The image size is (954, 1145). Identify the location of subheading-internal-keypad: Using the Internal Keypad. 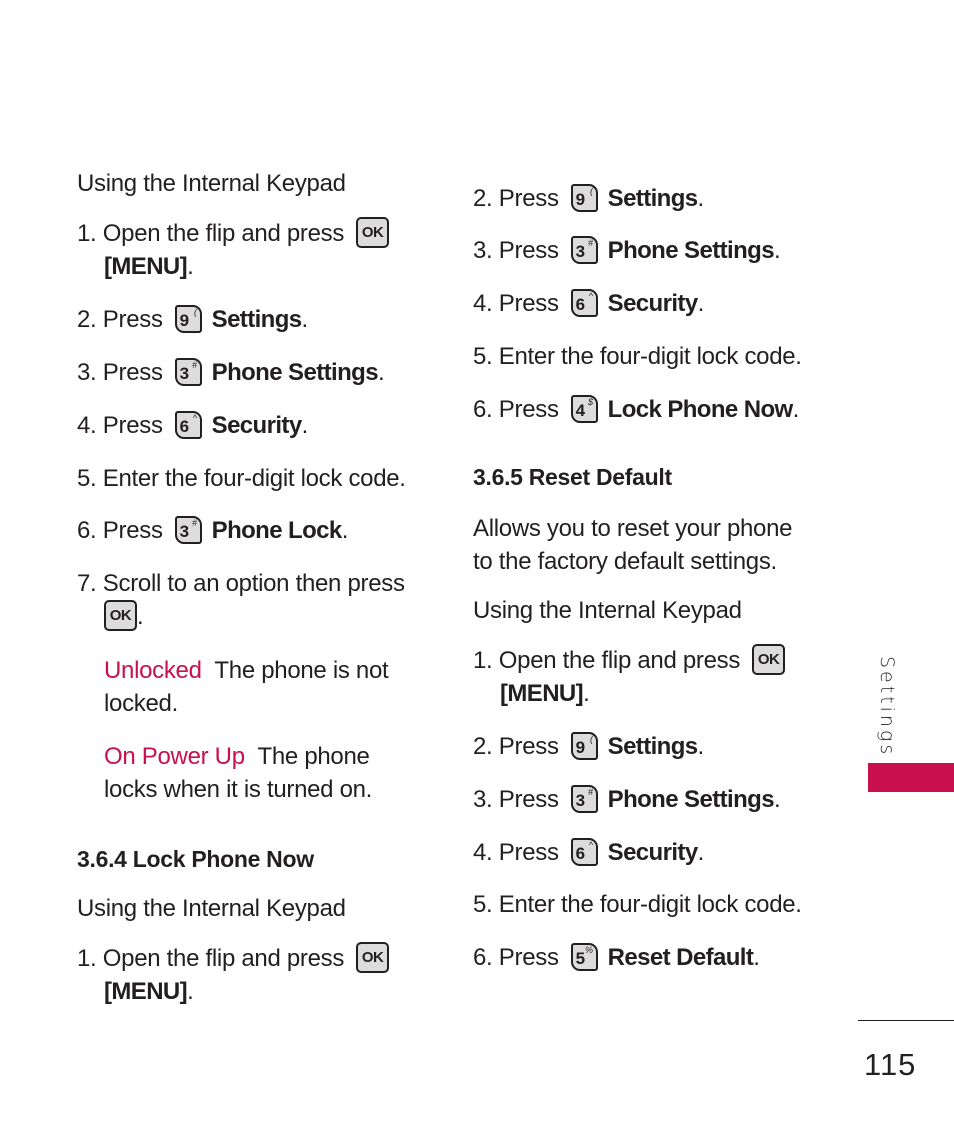
(211, 908).